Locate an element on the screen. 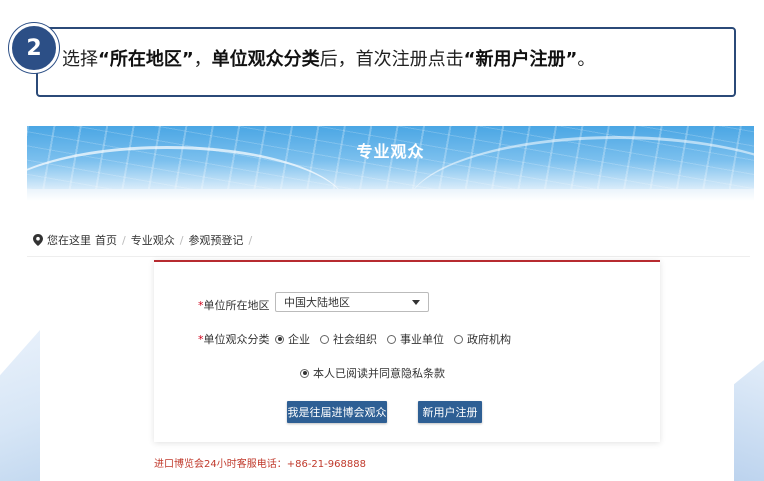  region-label-text: 单位所在地区 is located at coordinates (236, 305).